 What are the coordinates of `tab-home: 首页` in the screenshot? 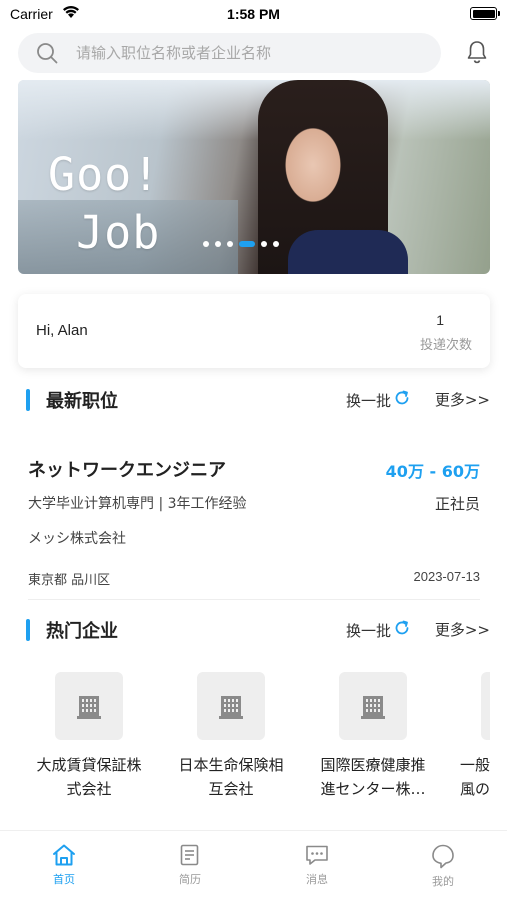 It's located at (64, 865).